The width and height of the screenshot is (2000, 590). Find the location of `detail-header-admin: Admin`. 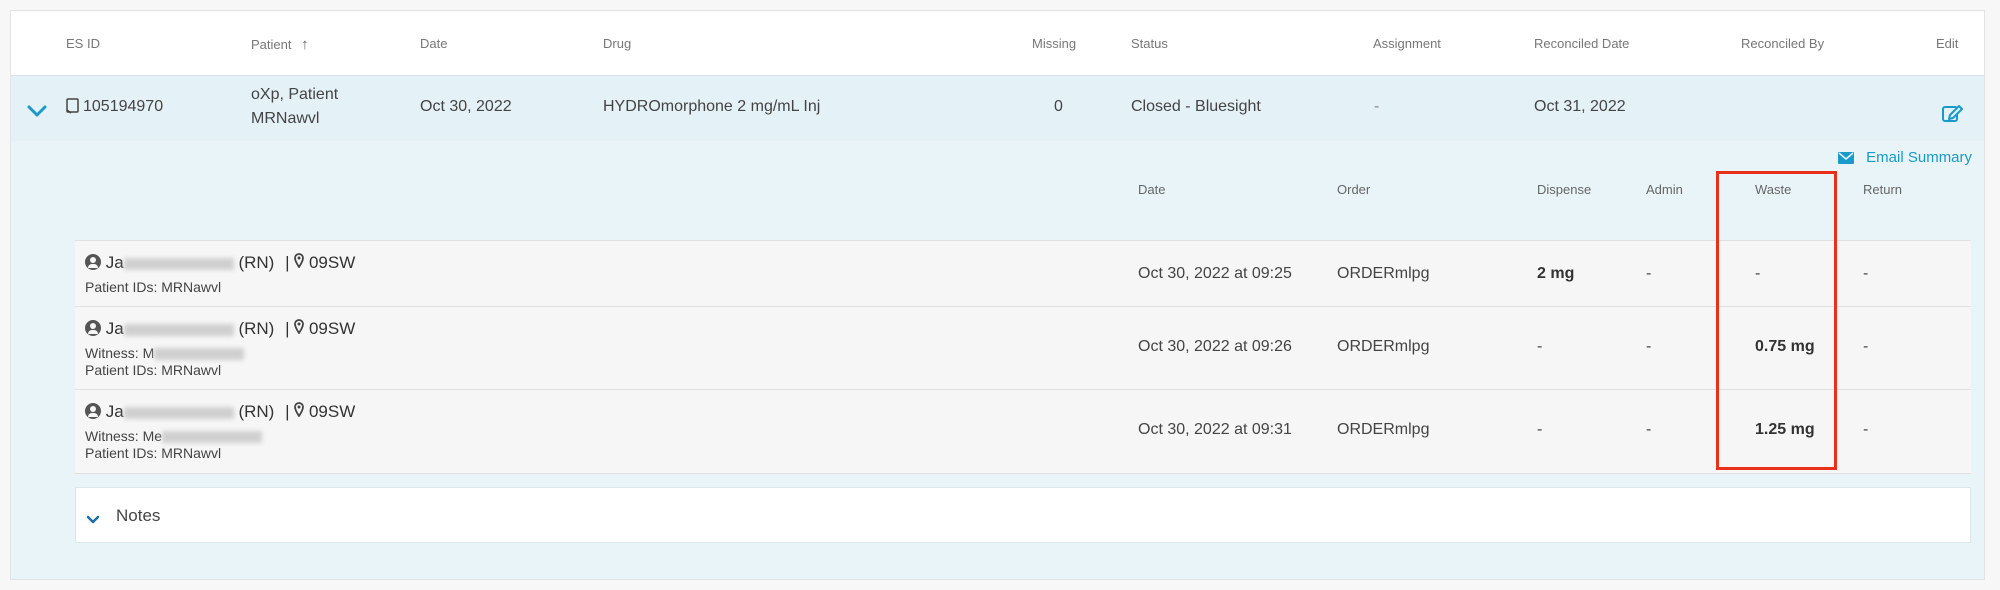

detail-header-admin: Admin is located at coordinates (1664, 189).